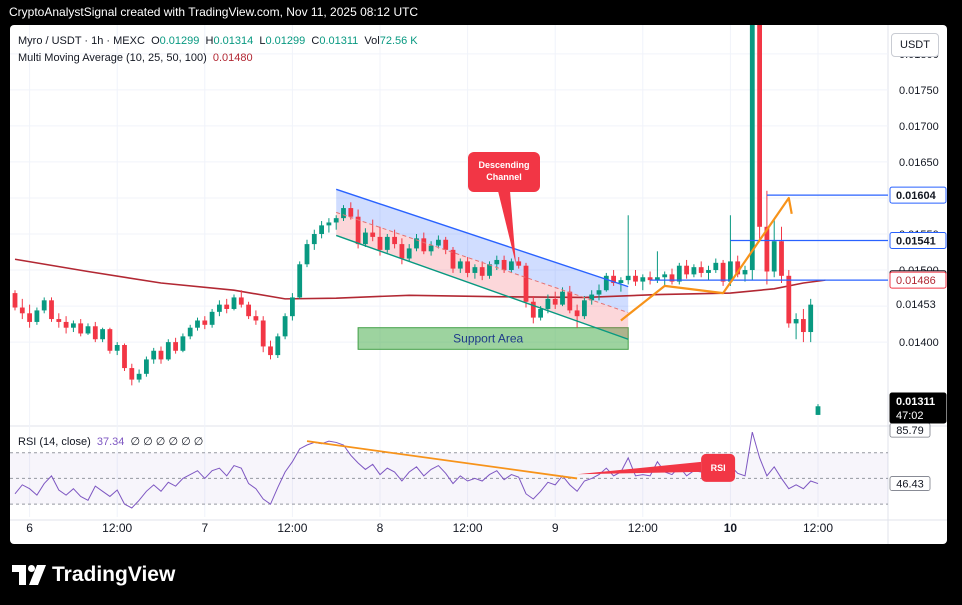  What do you see at coordinates (110, 441) in the screenshot?
I see `rsi-legend: RSI (14, close) 37.34 ∅ ∅ ∅ ∅ ∅ ∅` at bounding box center [110, 441].